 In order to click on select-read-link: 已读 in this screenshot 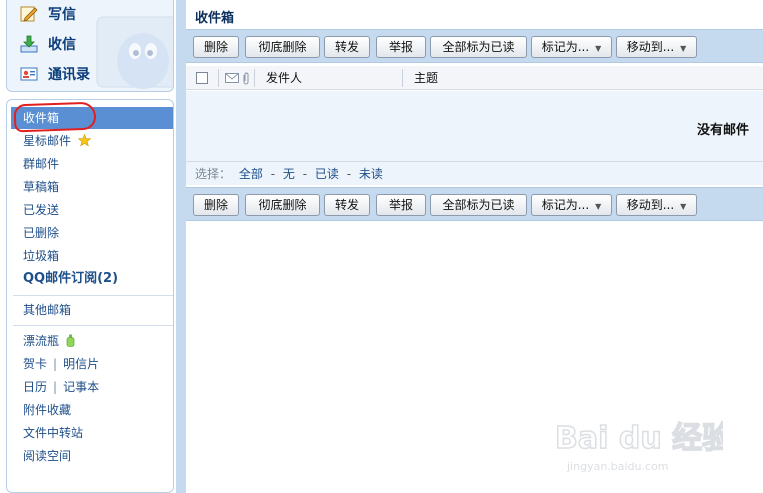, I will do `click(327, 174)`.